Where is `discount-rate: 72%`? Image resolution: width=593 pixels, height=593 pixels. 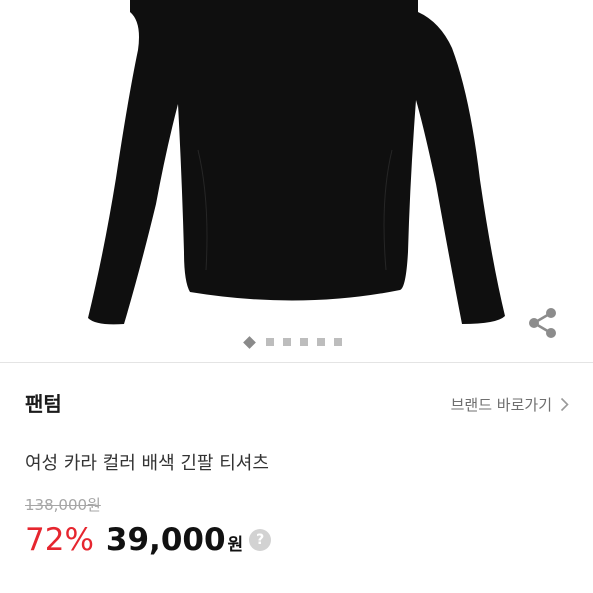 discount-rate: 72% is located at coordinates (59, 540).